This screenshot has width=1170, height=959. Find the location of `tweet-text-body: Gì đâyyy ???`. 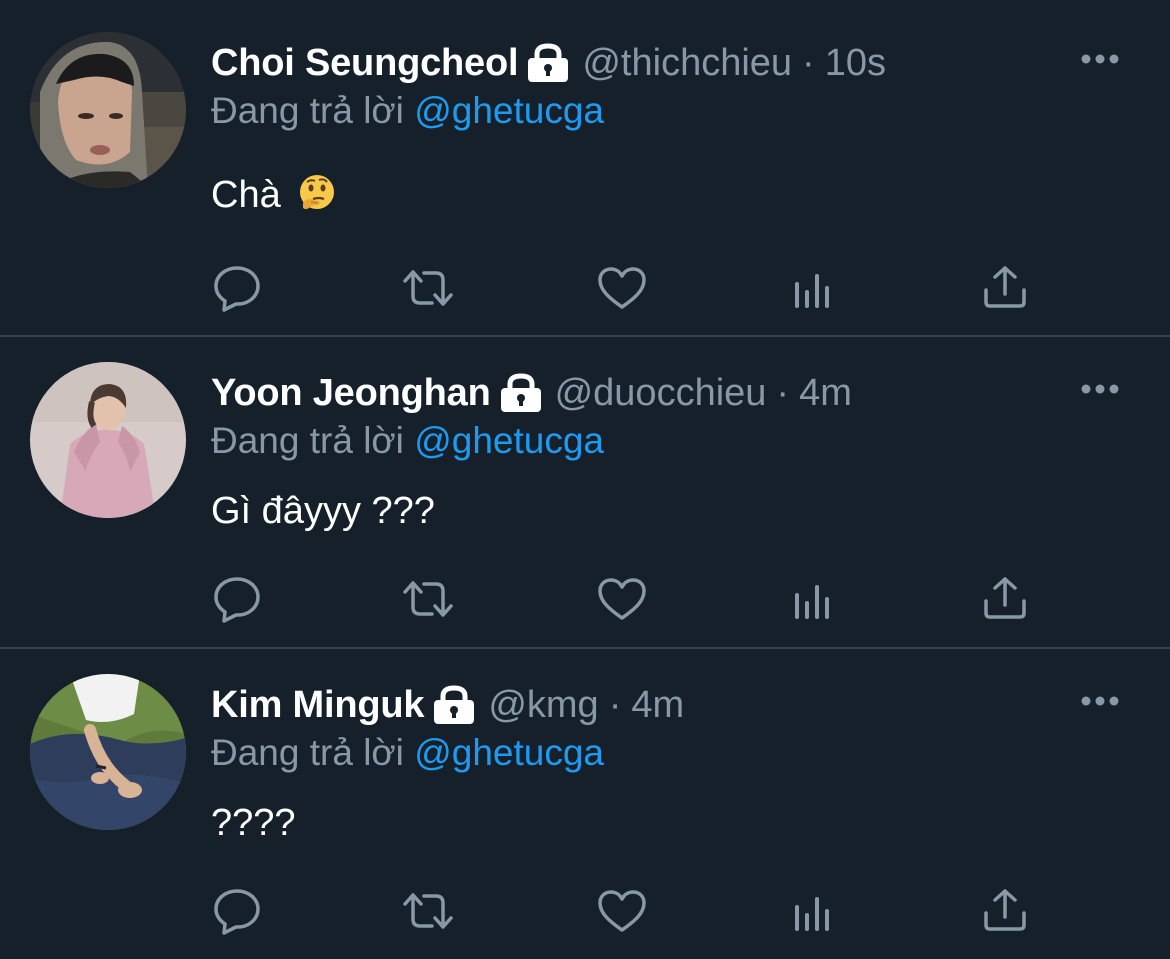

tweet-text-body: Gì đâyyy ??? is located at coordinates (323, 511).